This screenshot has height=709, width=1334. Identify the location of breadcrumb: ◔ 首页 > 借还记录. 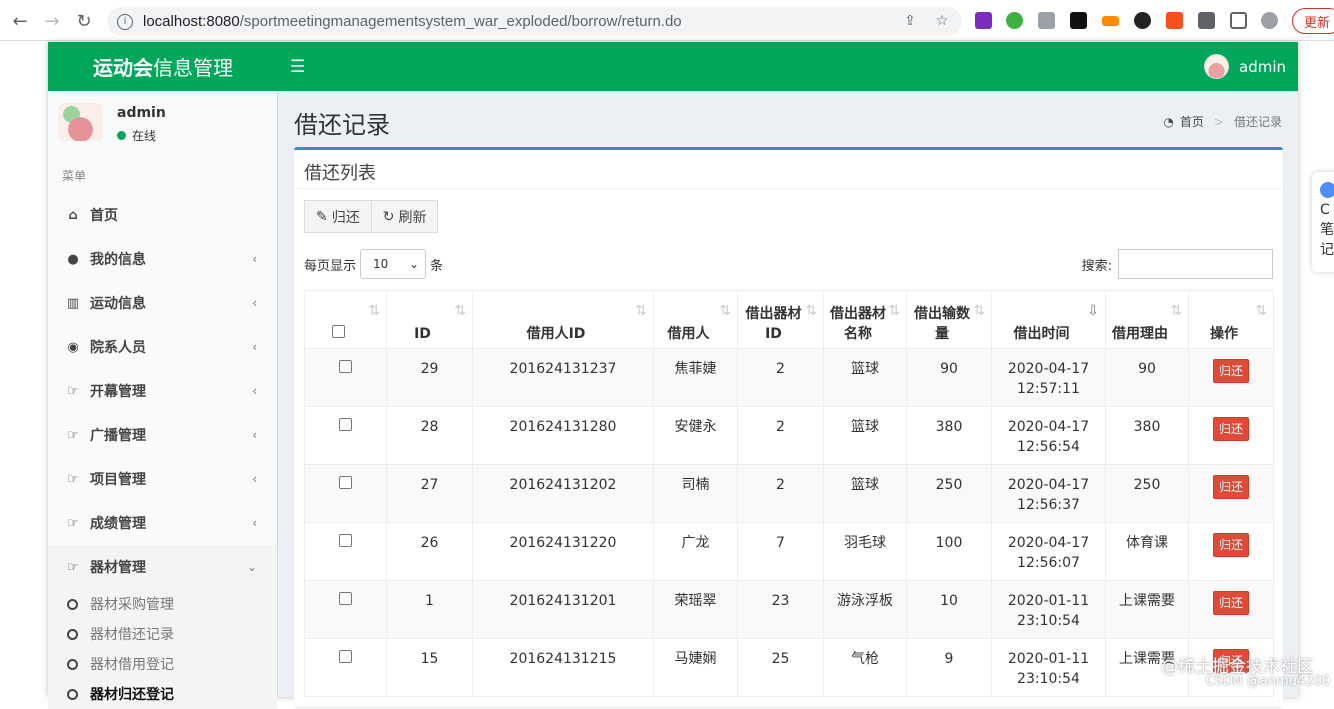
(1222, 121).